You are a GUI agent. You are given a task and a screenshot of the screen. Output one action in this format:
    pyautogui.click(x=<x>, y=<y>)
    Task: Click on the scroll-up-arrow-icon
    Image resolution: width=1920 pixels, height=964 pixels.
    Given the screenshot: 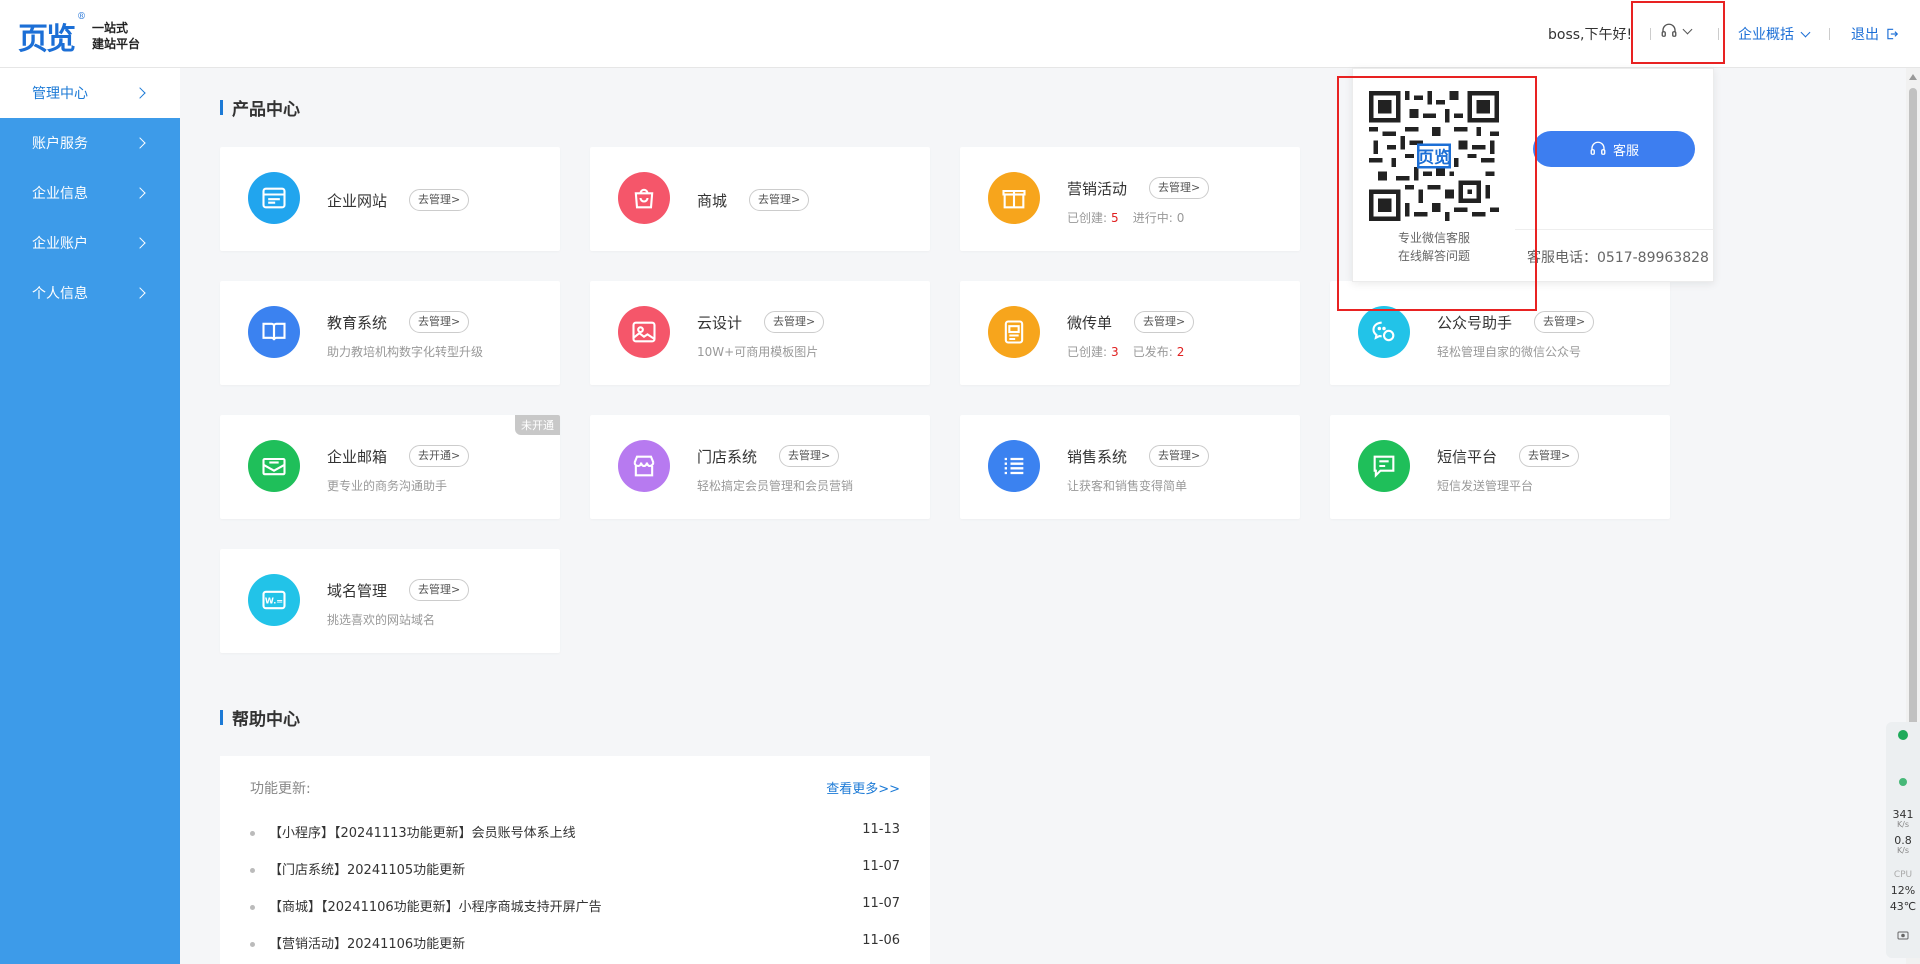 What is the action you would take?
    pyautogui.click(x=1913, y=77)
    